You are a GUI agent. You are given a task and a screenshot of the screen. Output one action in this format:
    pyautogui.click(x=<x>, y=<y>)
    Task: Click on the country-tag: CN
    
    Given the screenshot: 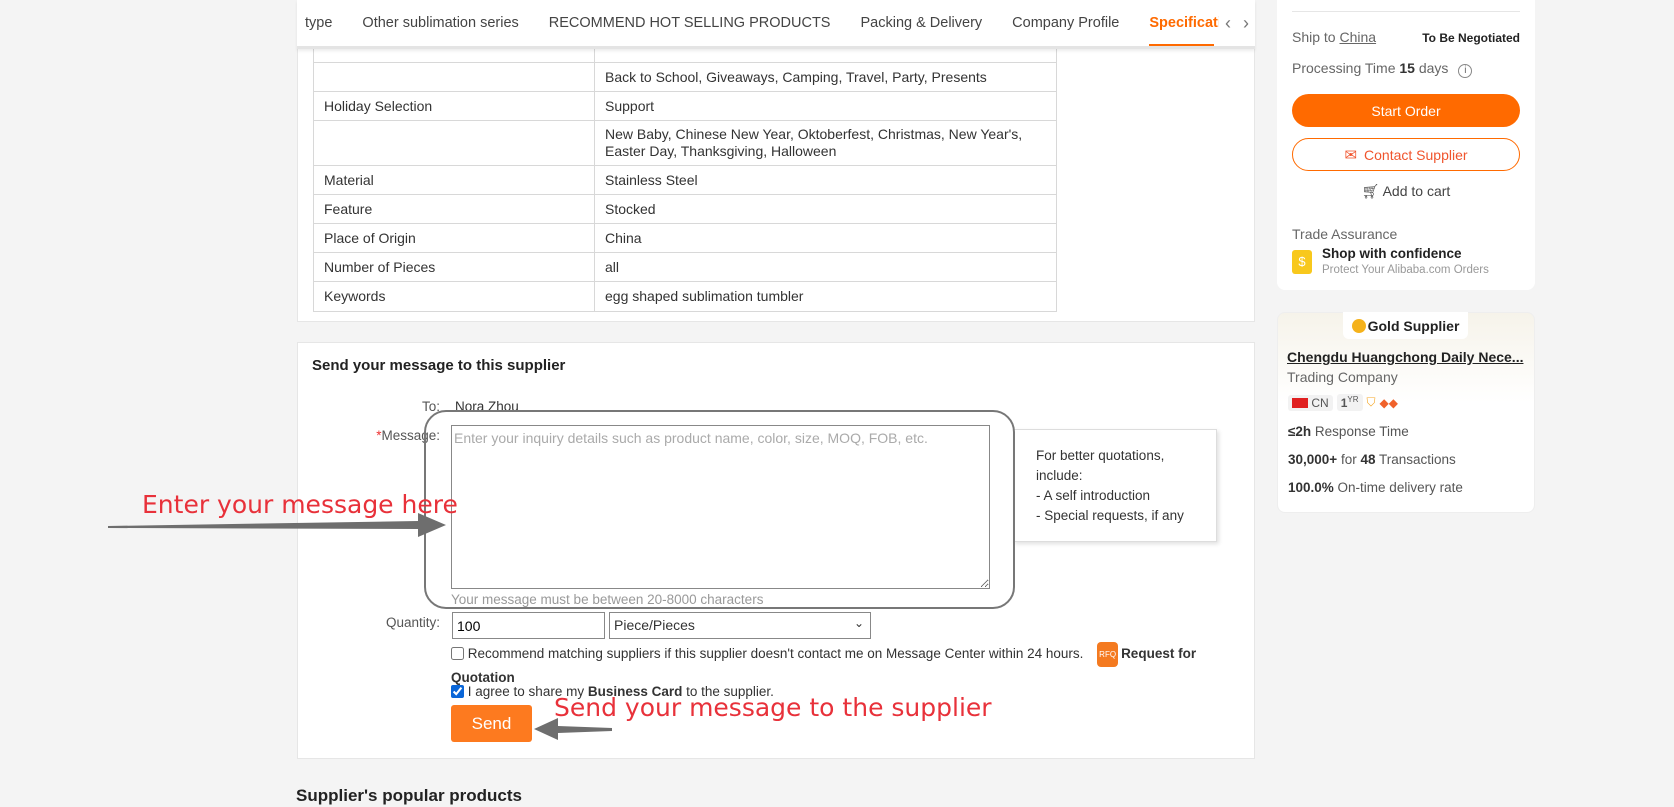 What is the action you would take?
    pyautogui.click(x=1310, y=402)
    